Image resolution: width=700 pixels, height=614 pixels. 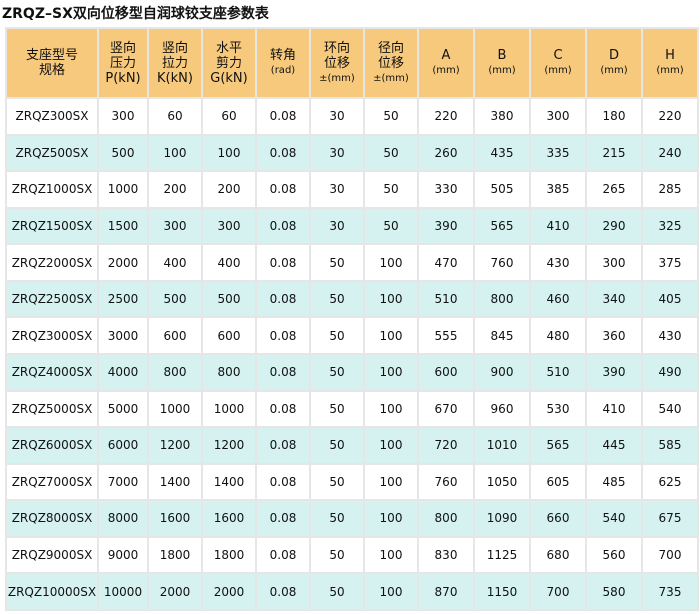 I want to click on value-cell: 680, so click(x=558, y=555).